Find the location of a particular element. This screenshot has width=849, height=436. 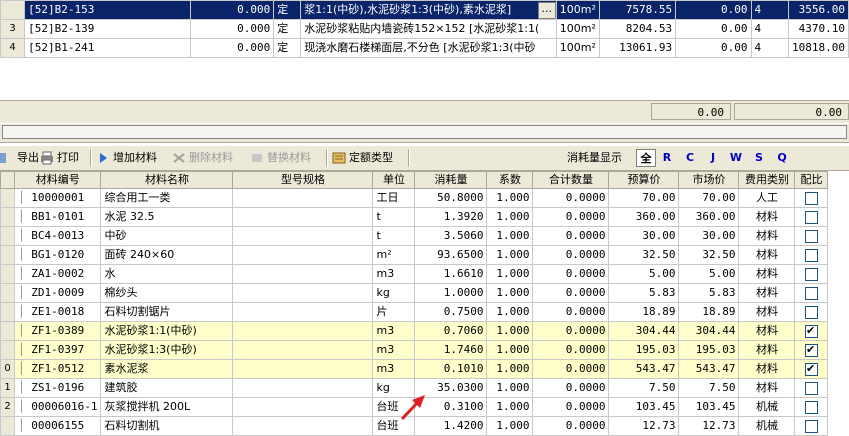

consumption: 1.3920 is located at coordinates (451, 217).